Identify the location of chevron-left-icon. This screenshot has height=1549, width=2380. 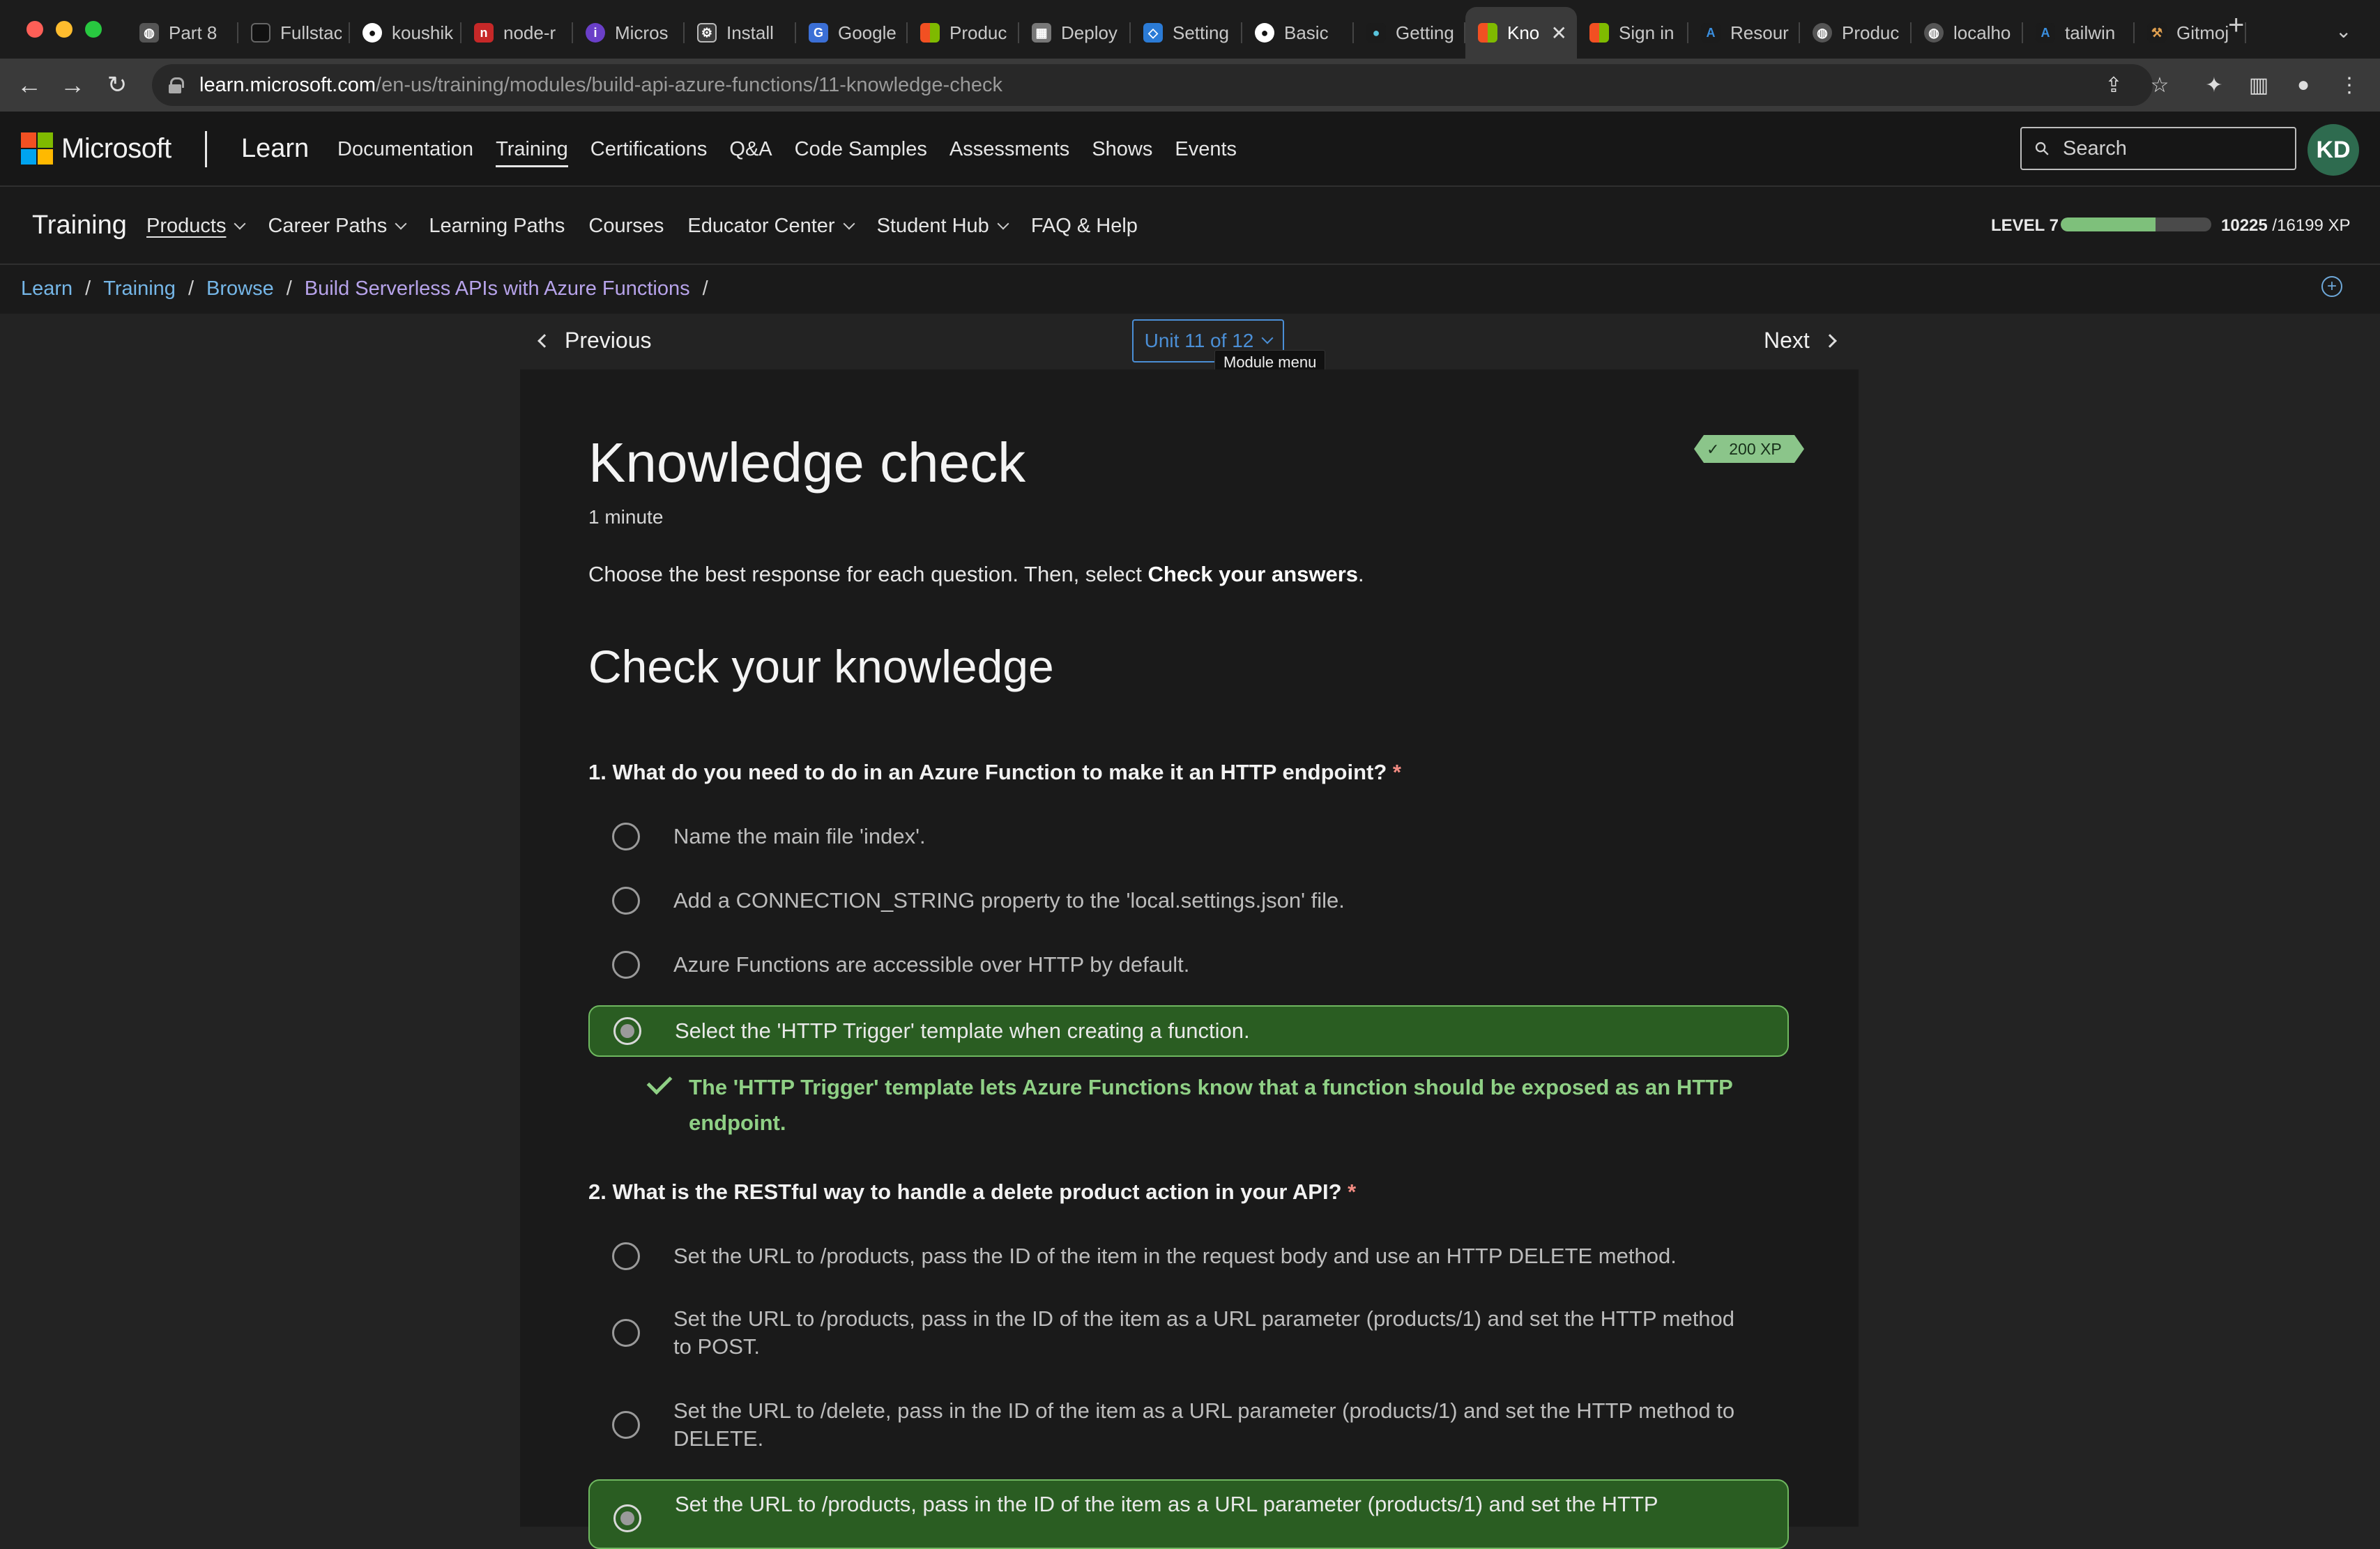
(544, 341).